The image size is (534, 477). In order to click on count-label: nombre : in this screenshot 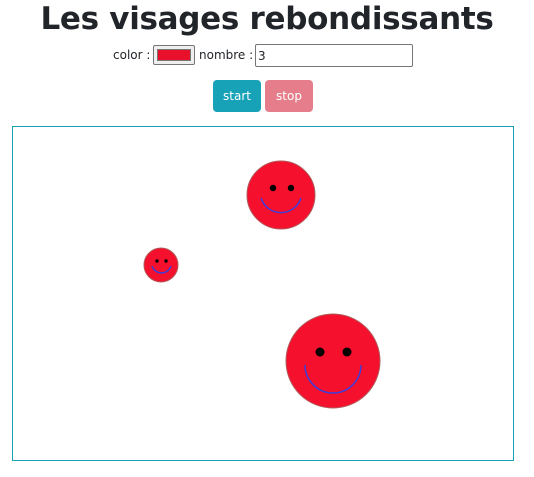, I will do `click(226, 55)`.